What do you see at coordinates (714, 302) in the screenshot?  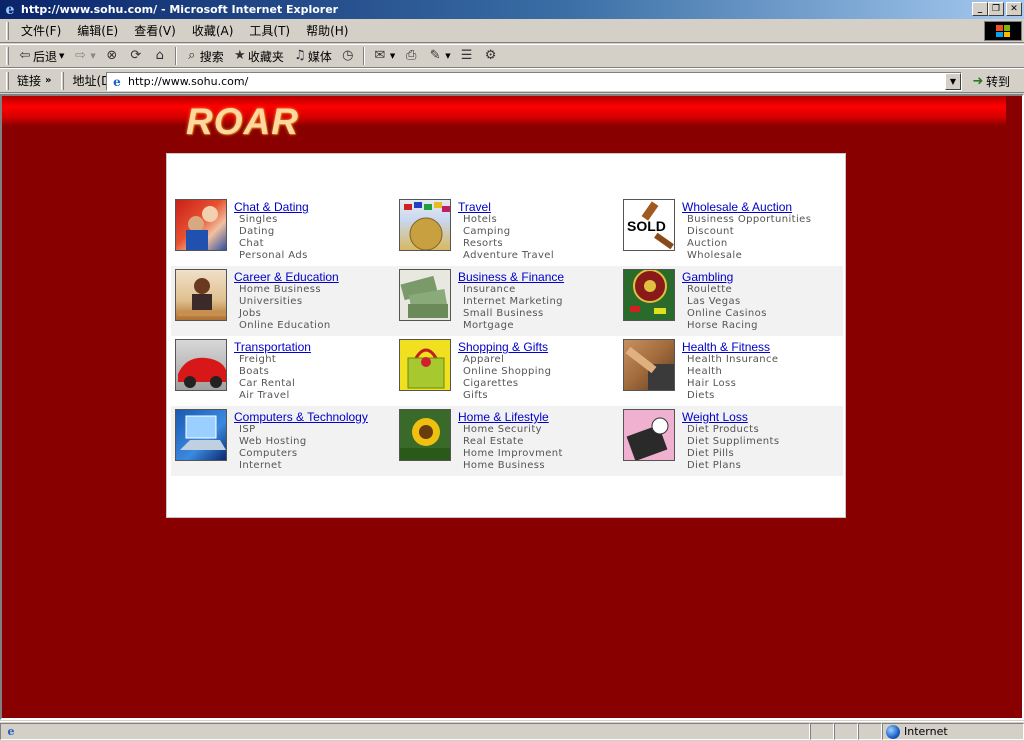 I see `subcategory-link: Las Vegas` at bounding box center [714, 302].